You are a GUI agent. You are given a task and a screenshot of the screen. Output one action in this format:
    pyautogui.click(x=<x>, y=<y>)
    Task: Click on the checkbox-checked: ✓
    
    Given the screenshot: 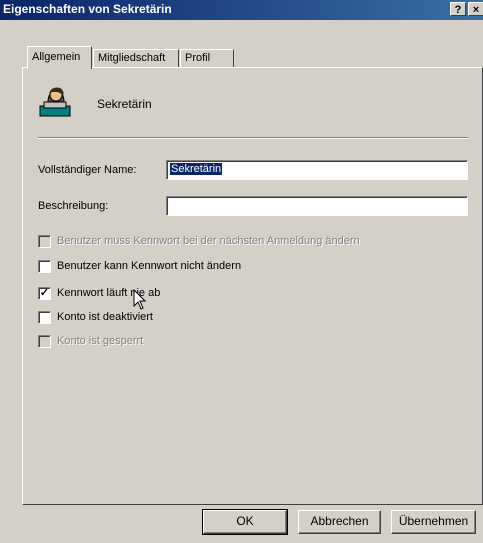 What is the action you would take?
    pyautogui.click(x=44, y=293)
    